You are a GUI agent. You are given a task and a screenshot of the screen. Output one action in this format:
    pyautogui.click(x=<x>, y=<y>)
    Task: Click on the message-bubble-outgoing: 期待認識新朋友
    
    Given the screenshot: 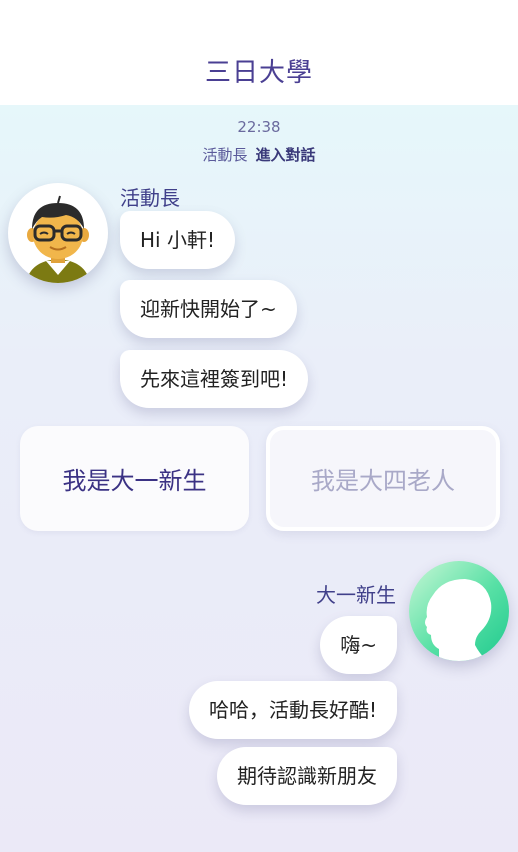 What is the action you would take?
    pyautogui.click(x=307, y=776)
    